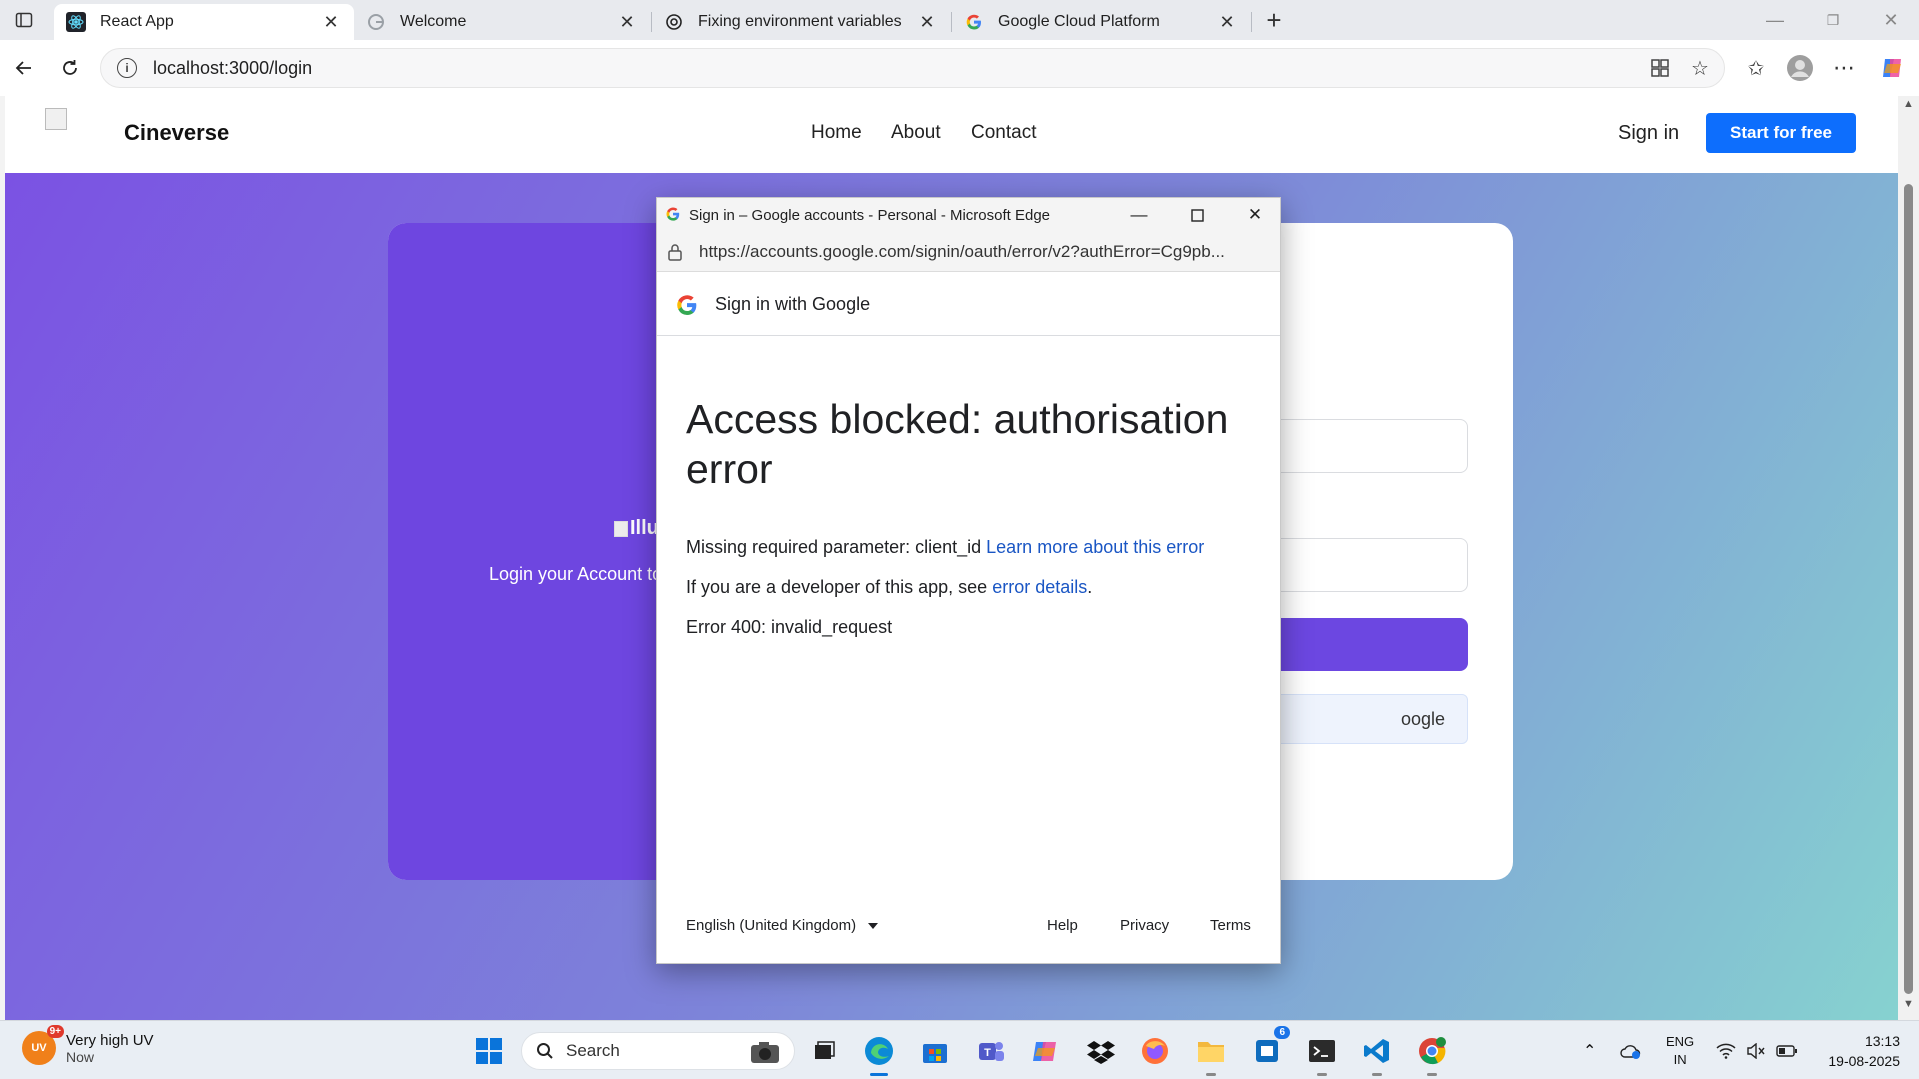 Image resolution: width=1919 pixels, height=1079 pixels. What do you see at coordinates (1197, 215) in the screenshot?
I see `popup-maximize-icon` at bounding box center [1197, 215].